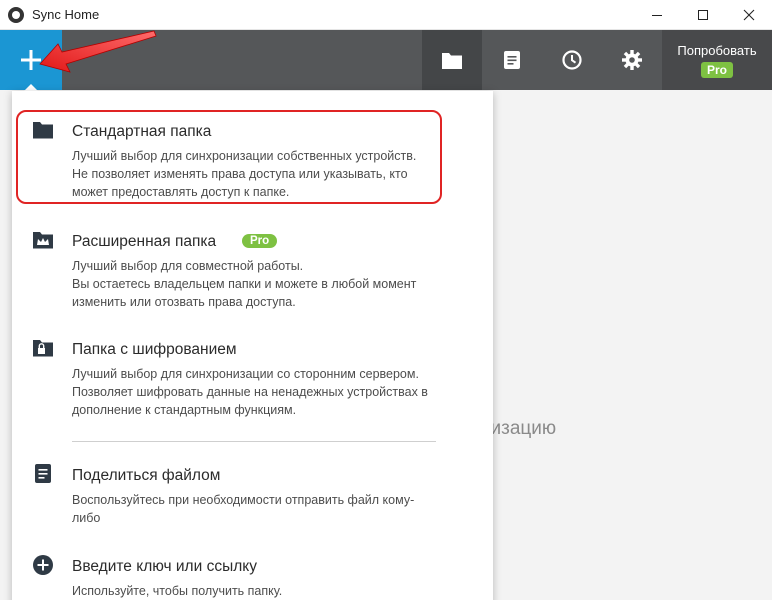 The image size is (772, 600). What do you see at coordinates (717, 60) in the screenshot?
I see `try-pro-button: Попробовать Pro` at bounding box center [717, 60].